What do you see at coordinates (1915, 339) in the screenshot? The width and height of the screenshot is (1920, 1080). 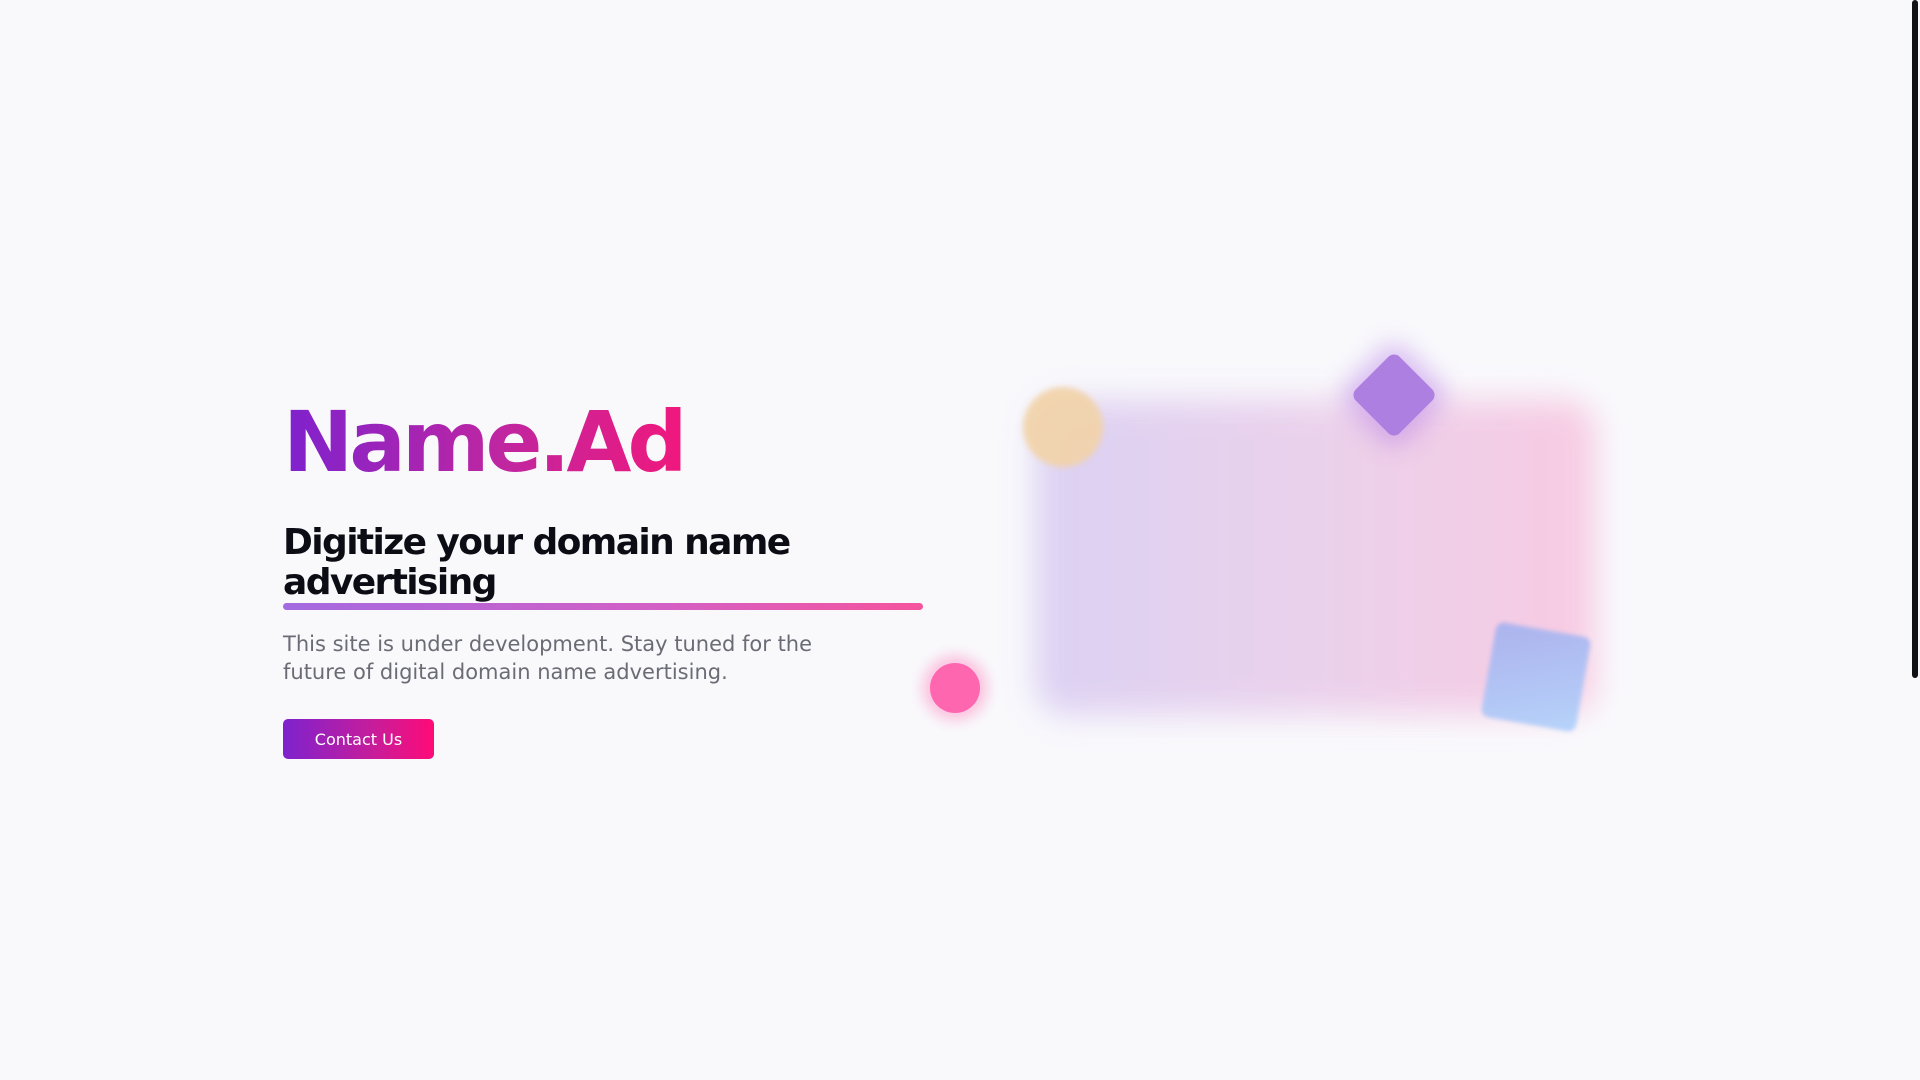 I see `scrollbar-thumb` at bounding box center [1915, 339].